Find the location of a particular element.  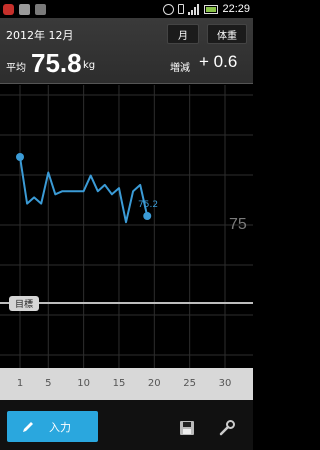

vibrate-icon is located at coordinates (181, 9).